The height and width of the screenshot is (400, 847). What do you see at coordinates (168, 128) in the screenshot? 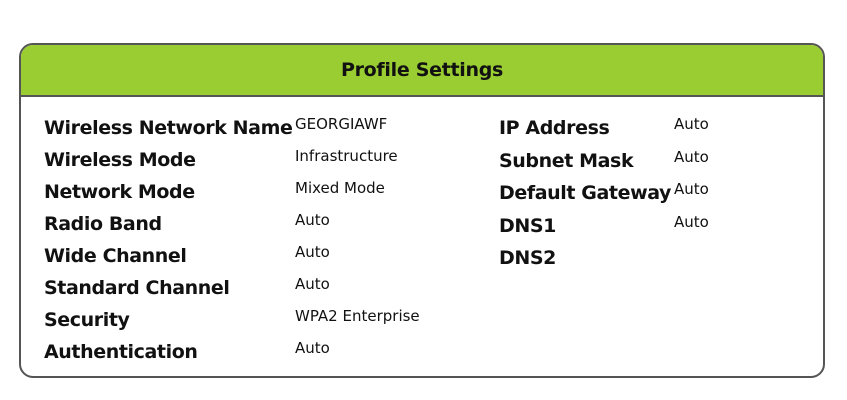
I see `setting-label: Wireless Network Name` at bounding box center [168, 128].